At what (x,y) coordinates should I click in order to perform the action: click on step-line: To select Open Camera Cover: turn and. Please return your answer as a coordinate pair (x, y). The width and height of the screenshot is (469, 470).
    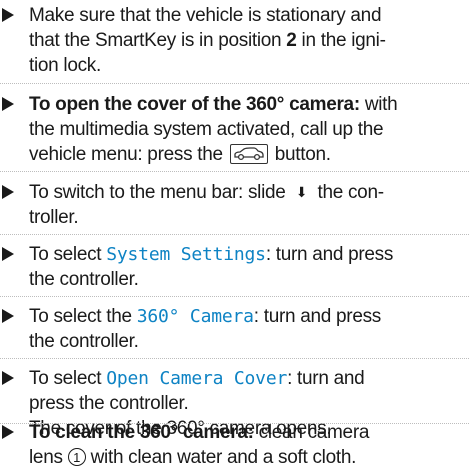
    Looking at the image, I should click on (197, 378).